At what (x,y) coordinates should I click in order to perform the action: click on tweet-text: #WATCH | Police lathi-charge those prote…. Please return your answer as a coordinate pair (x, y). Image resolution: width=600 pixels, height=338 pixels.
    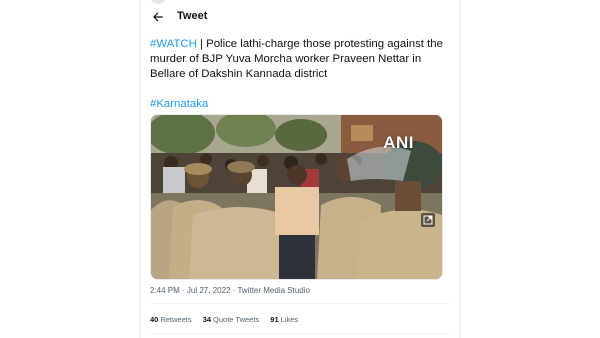
    Looking at the image, I should click on (300, 74).